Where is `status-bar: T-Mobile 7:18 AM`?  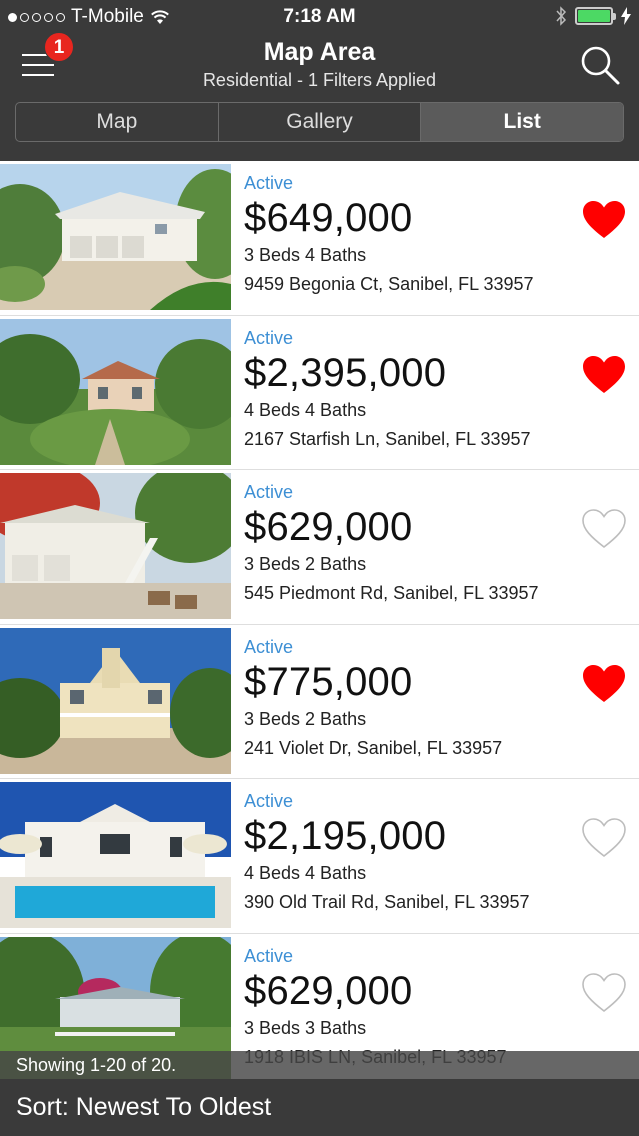
status-bar: T-Mobile 7:18 AM is located at coordinates (319, 17).